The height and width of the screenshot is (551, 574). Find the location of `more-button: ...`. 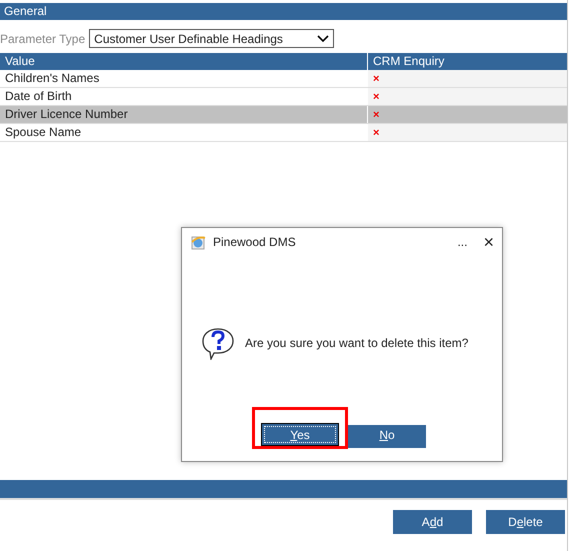

more-button: ... is located at coordinates (462, 242).